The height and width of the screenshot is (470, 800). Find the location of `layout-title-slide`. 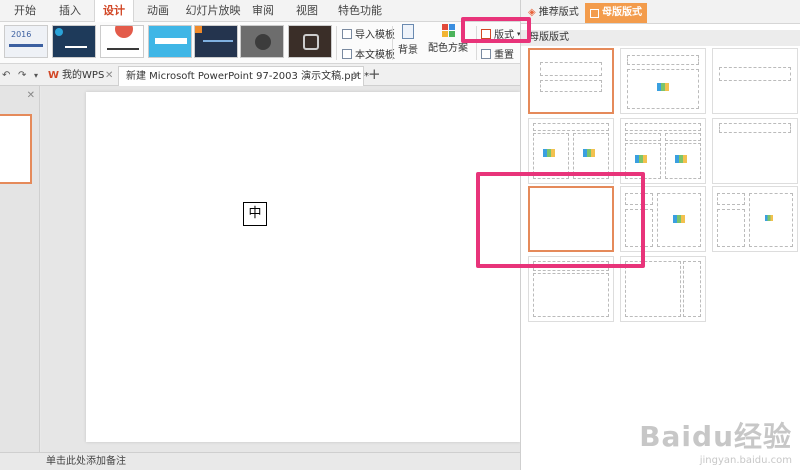

layout-title-slide is located at coordinates (571, 81).